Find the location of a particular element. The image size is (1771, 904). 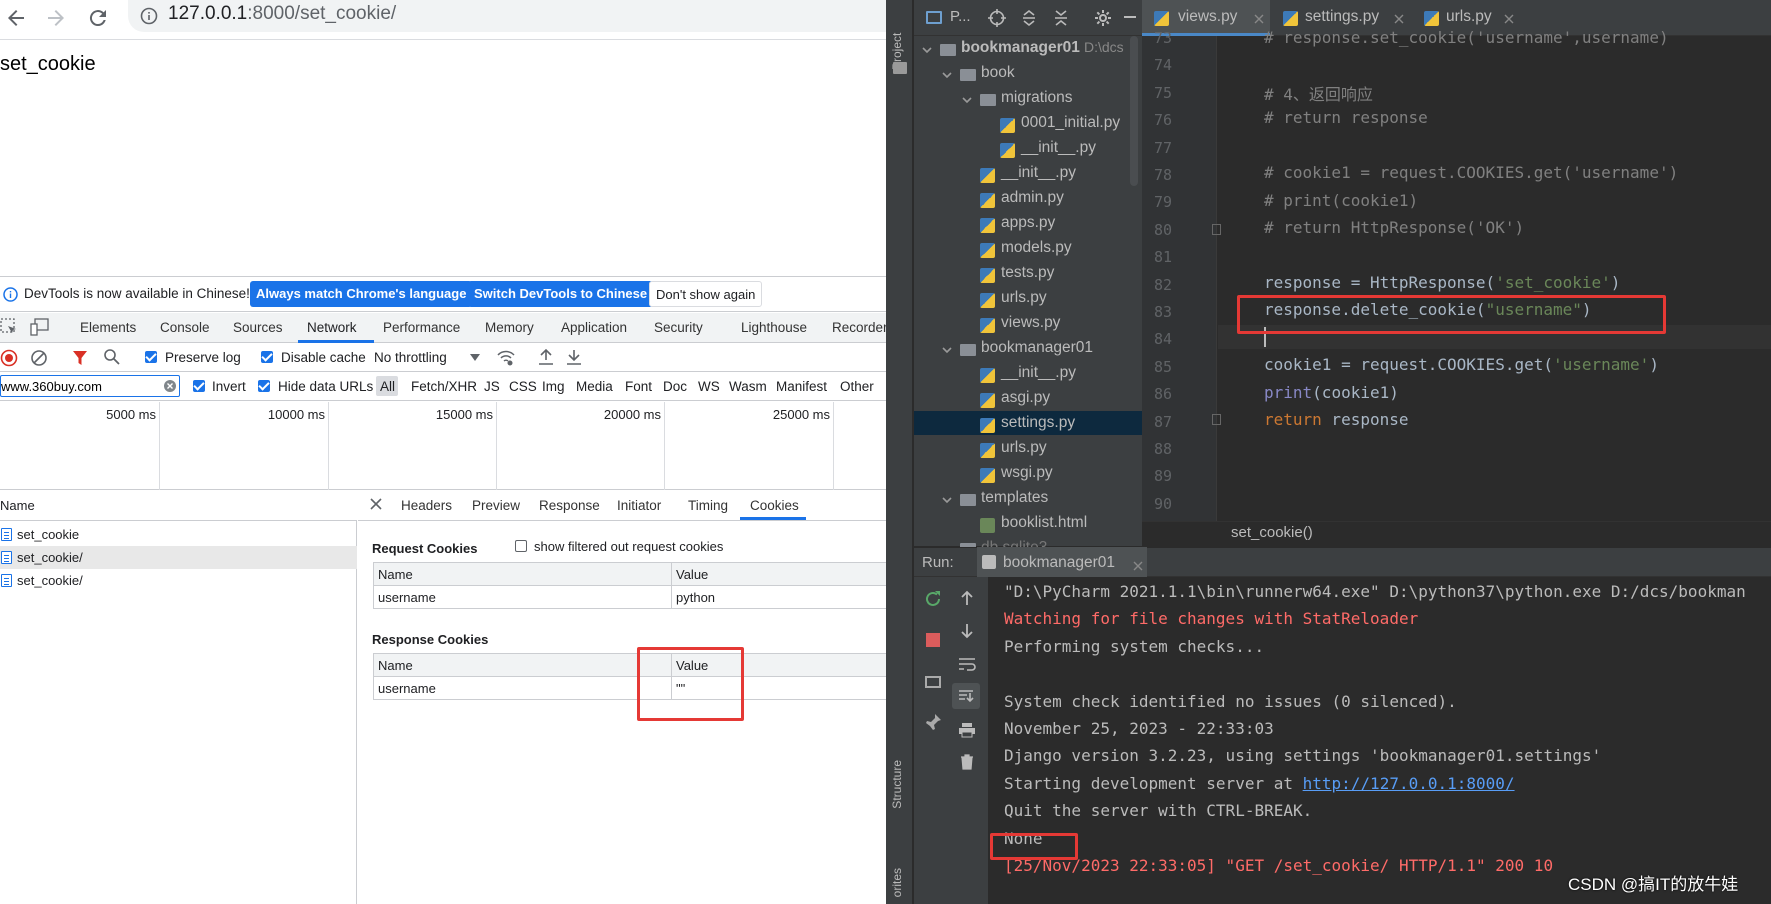

detail-tab-response: Response is located at coordinates (569, 505).